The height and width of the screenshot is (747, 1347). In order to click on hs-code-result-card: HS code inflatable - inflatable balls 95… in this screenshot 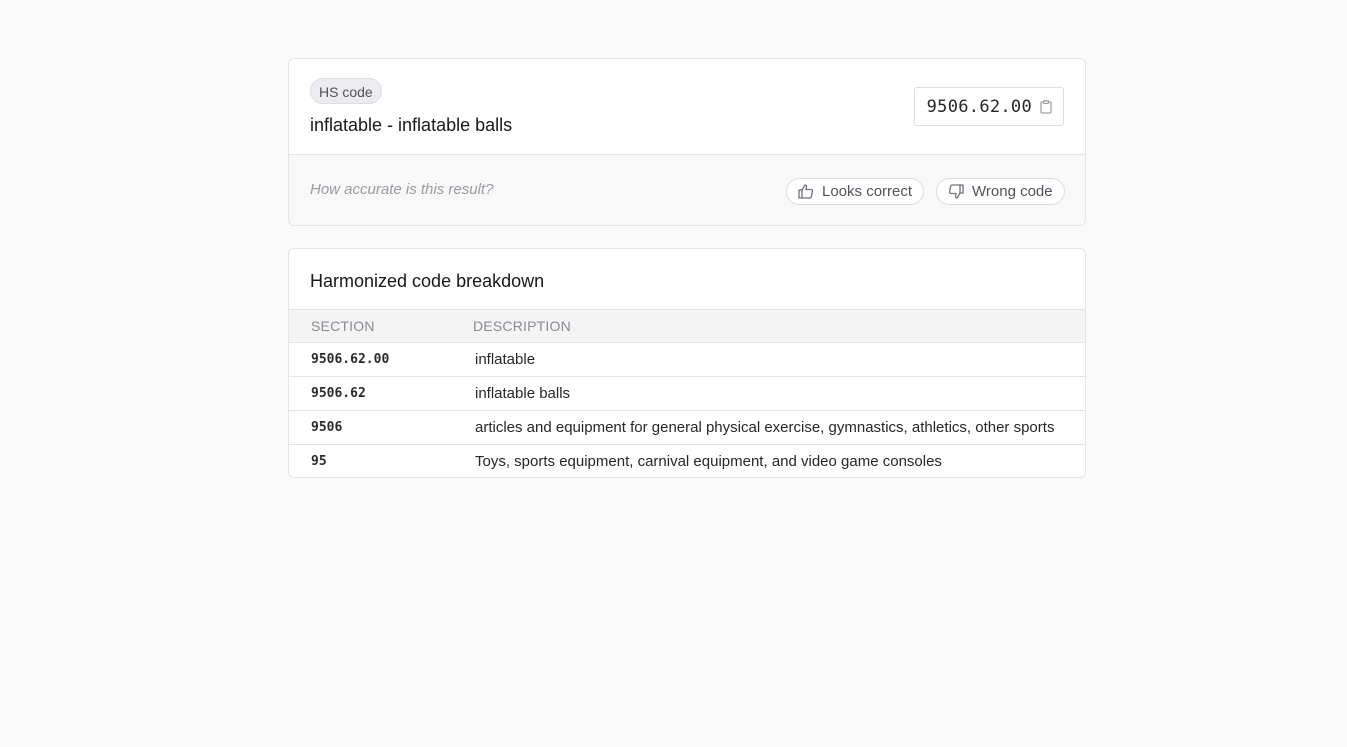, I will do `click(687, 142)`.